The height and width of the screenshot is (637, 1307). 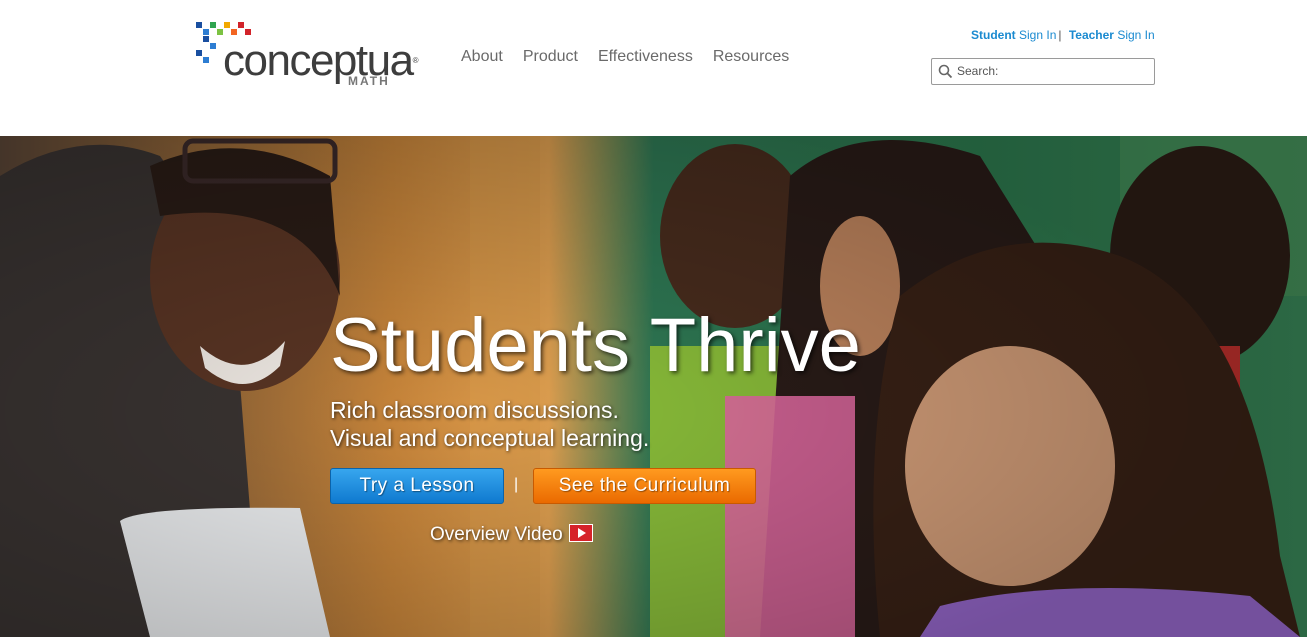 I want to click on nav-about: About, so click(x=482, y=57).